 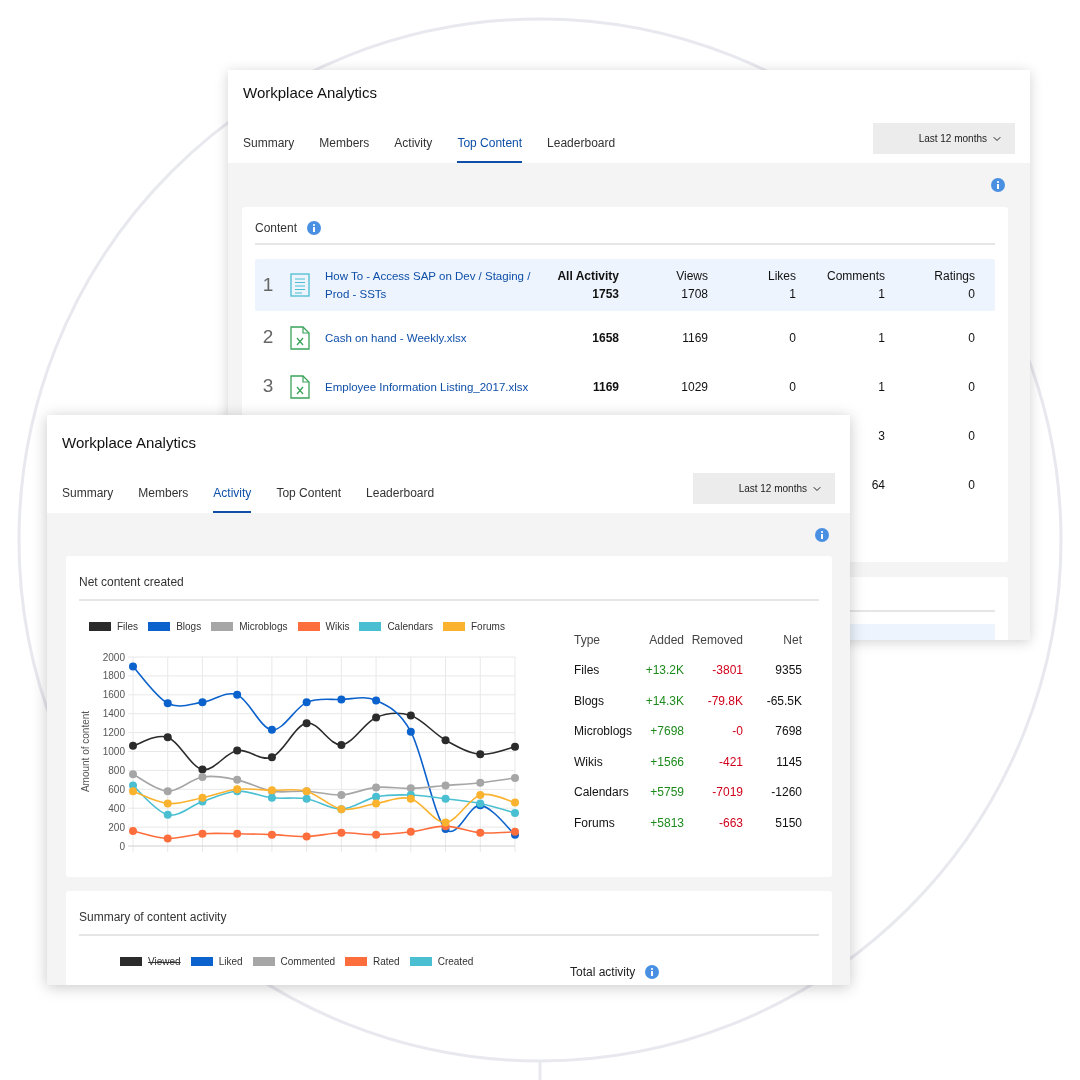 I want to click on legend-label: Liked, so click(x=230, y=961).